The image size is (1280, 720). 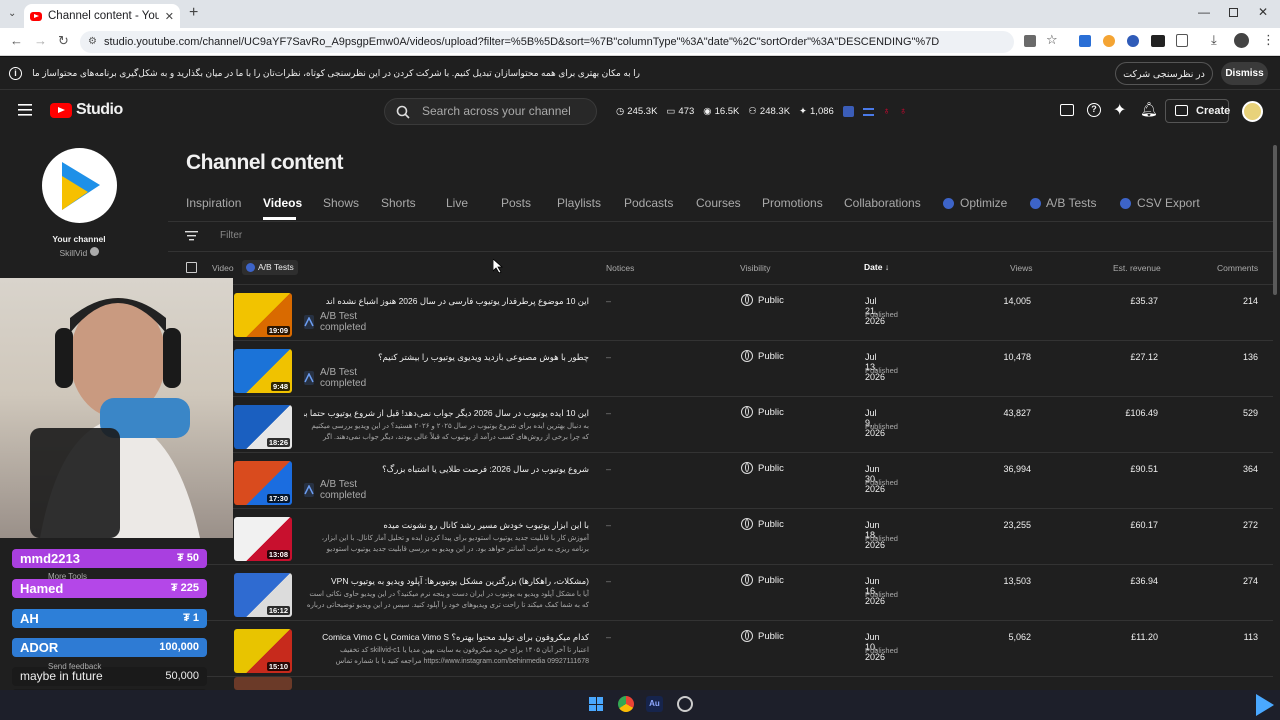 I want to click on back-icon: ←, so click(x=16, y=40).